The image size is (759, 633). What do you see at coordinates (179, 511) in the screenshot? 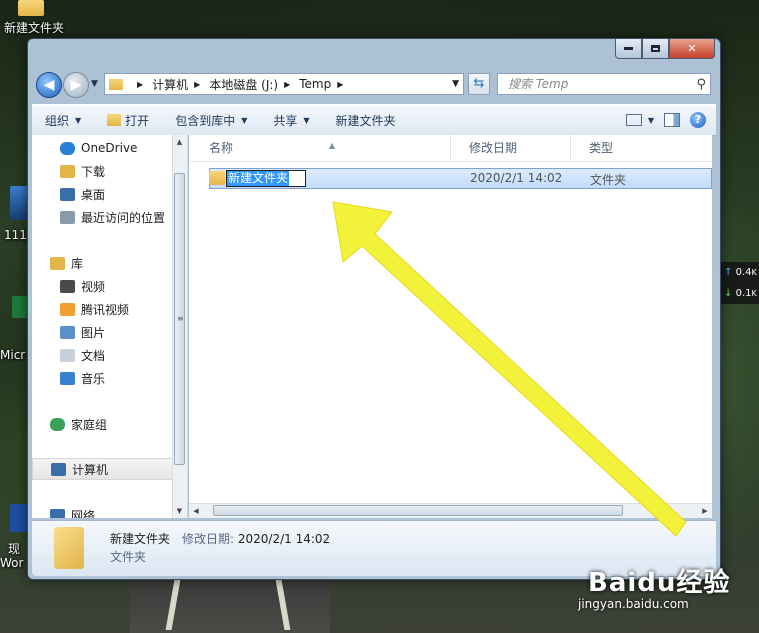
I see `scroll-down-icon: ▼` at bounding box center [179, 511].